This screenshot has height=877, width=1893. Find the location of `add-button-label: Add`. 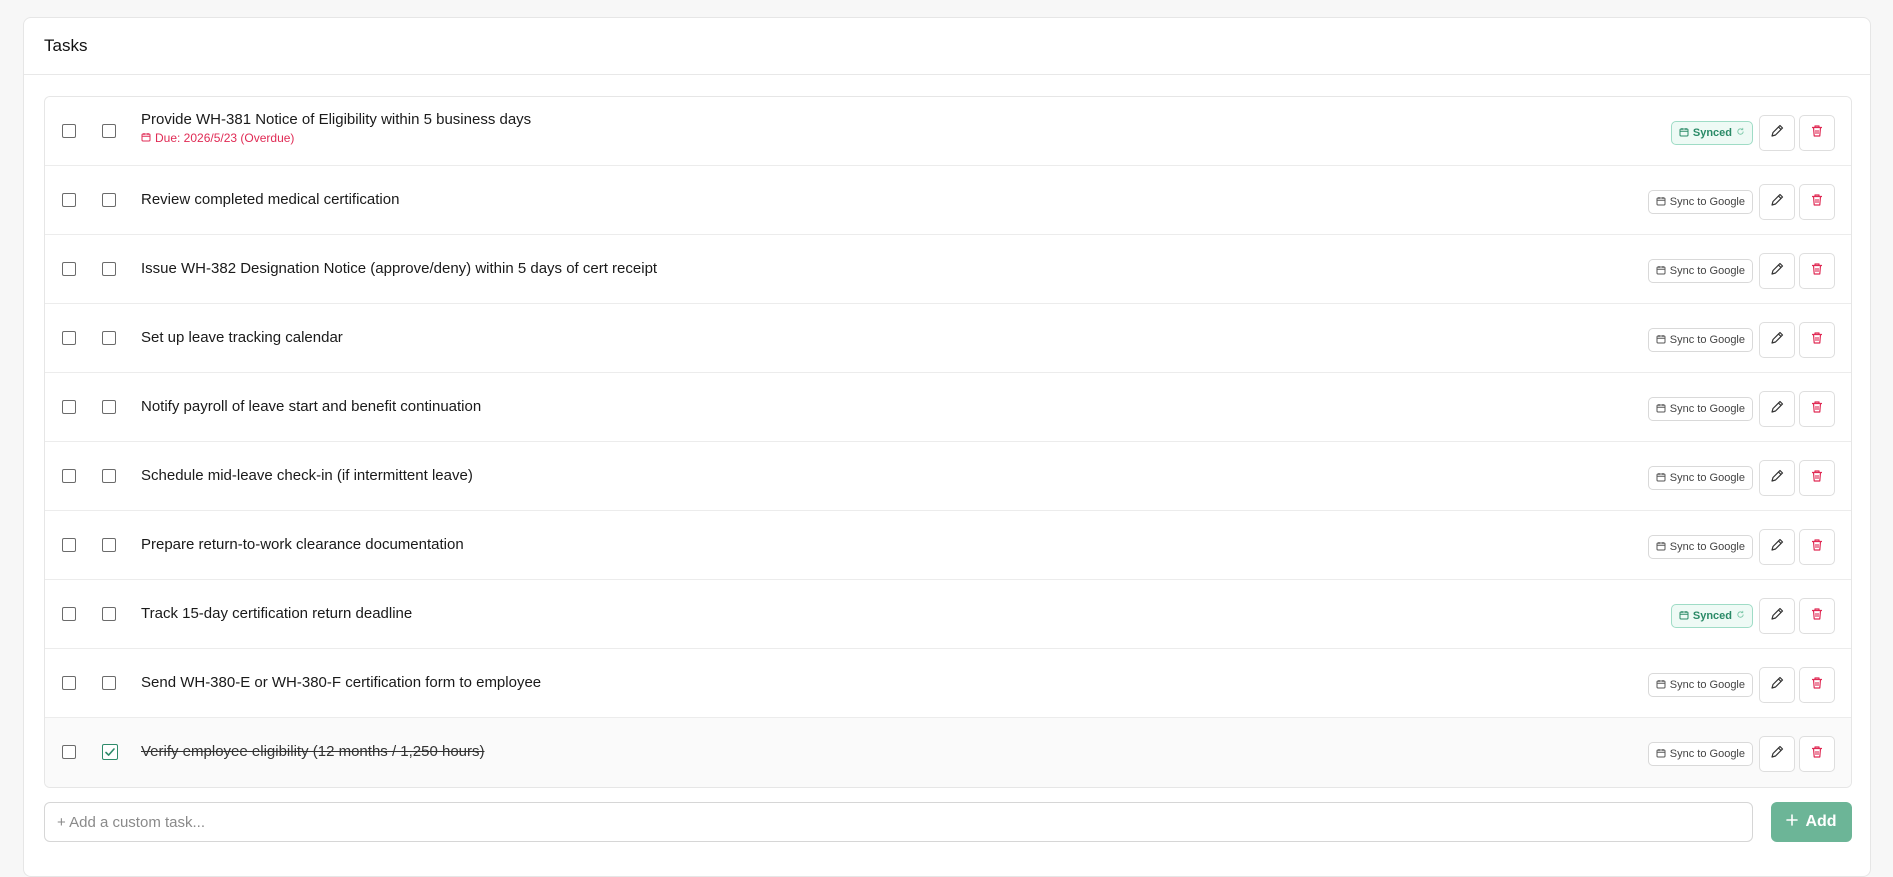

add-button-label: Add is located at coordinates (1821, 821).